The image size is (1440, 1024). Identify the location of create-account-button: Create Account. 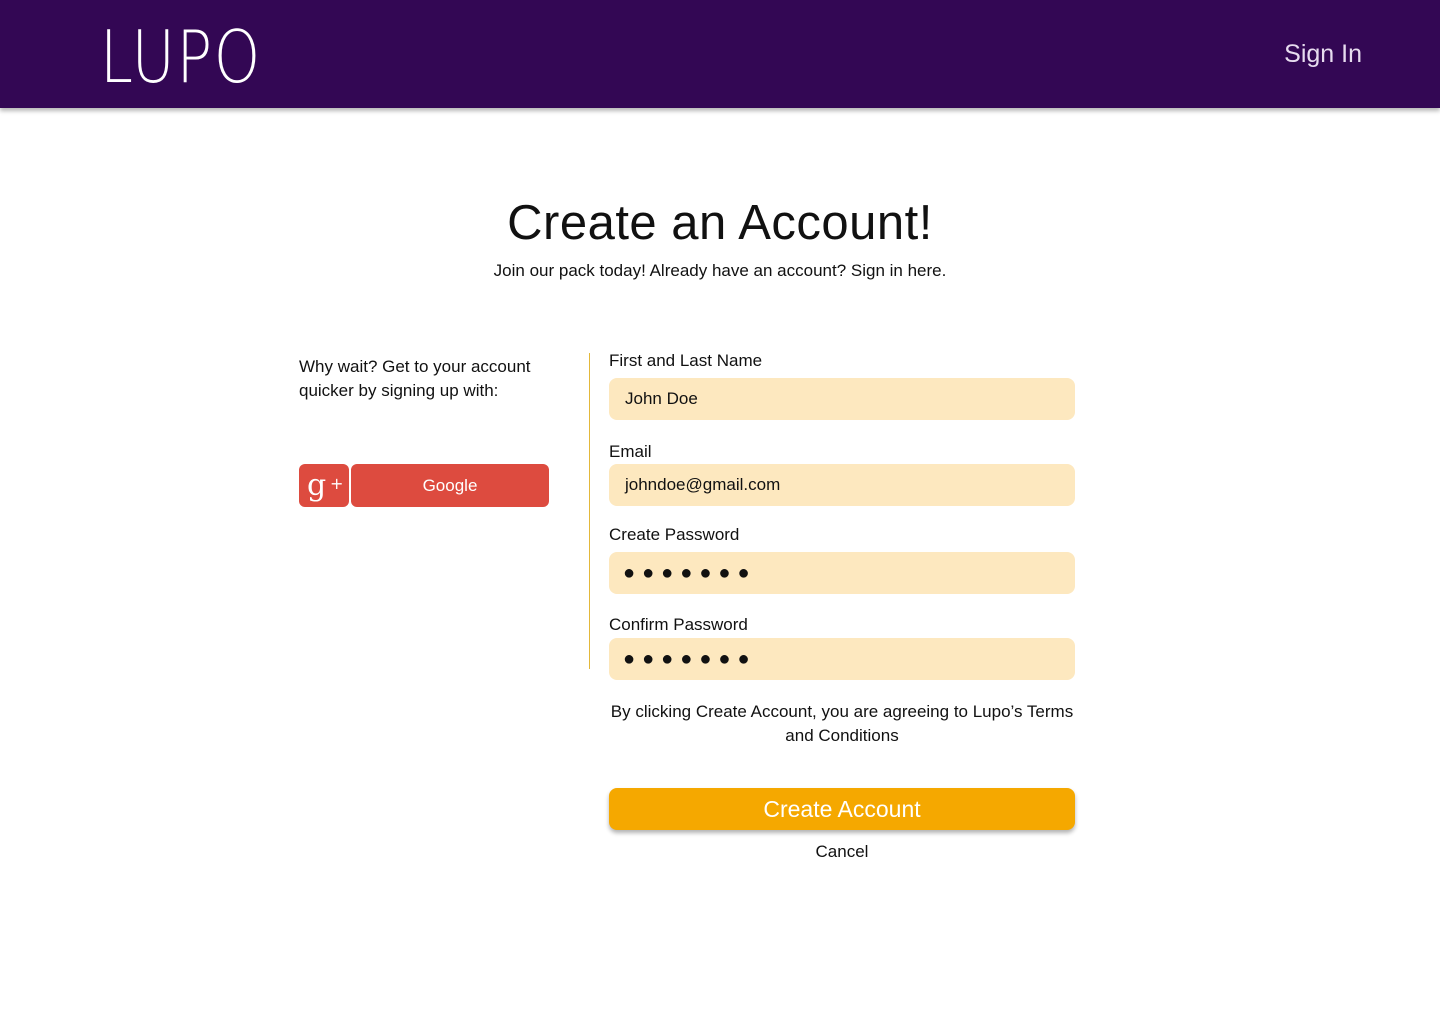
(842, 809).